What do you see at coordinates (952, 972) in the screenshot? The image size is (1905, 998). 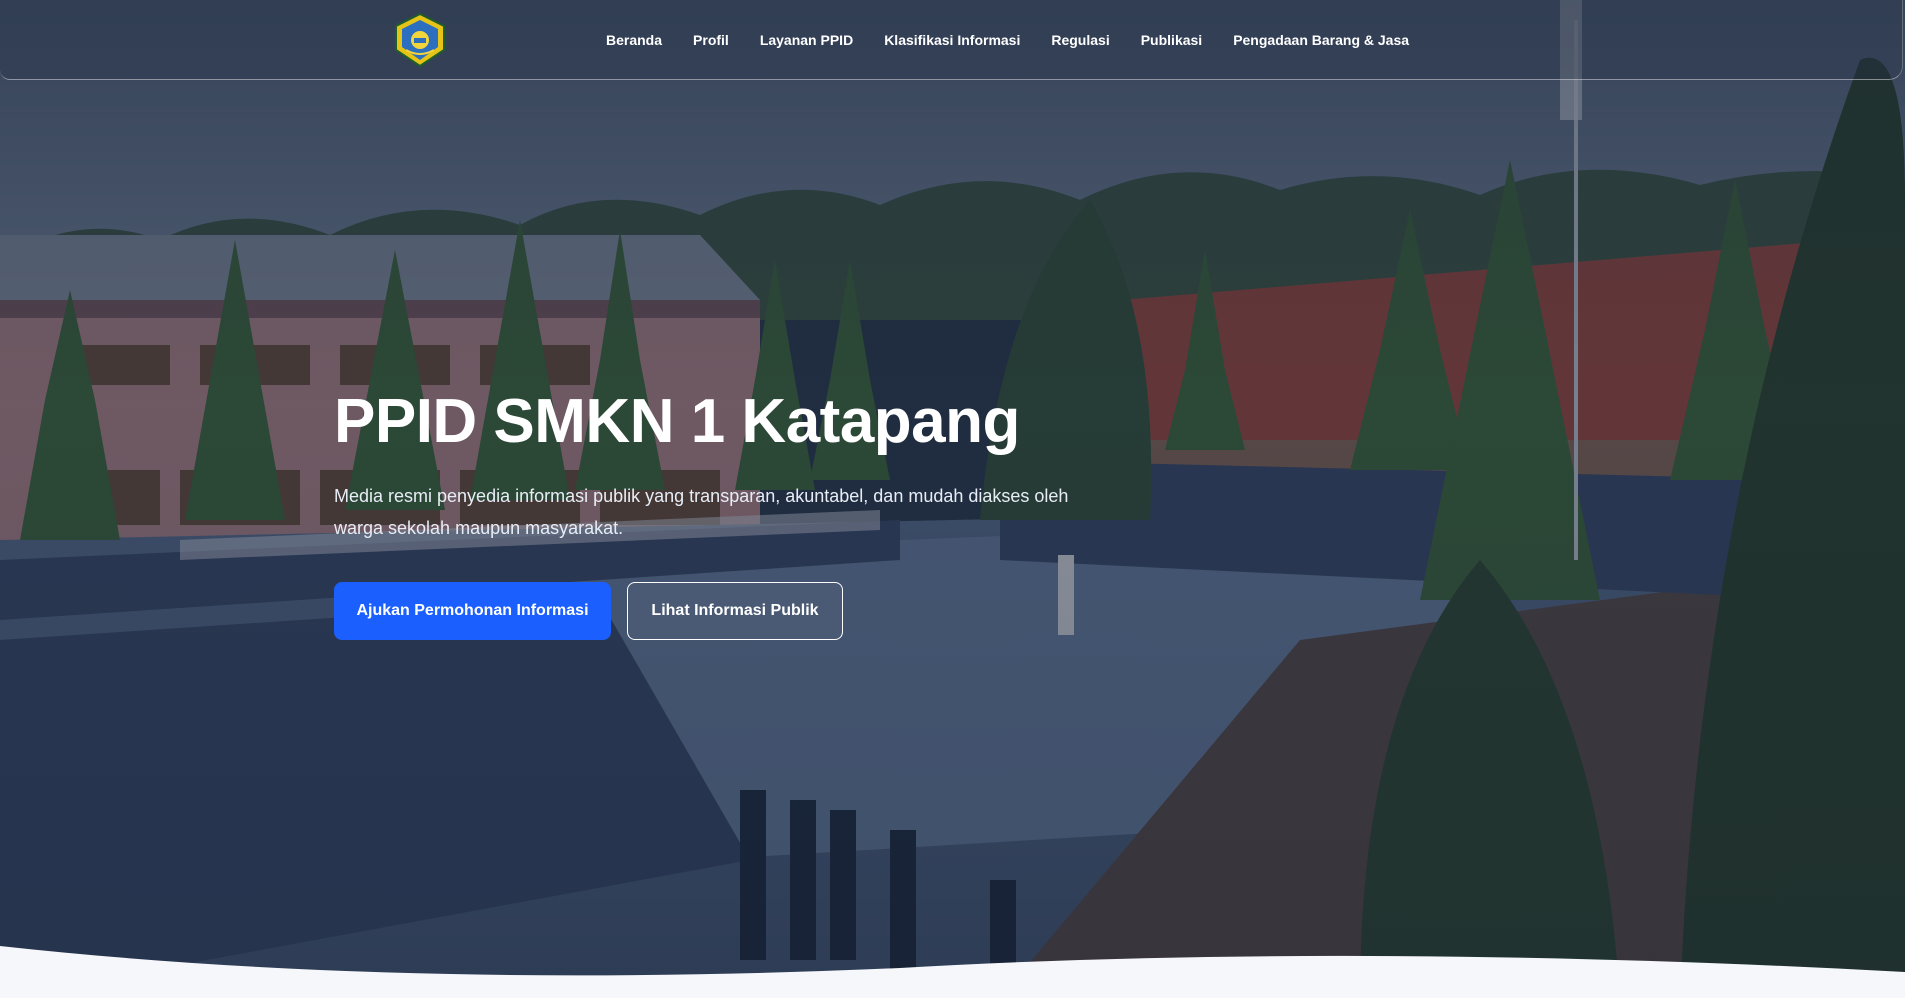 I see `wave-divider` at bounding box center [952, 972].